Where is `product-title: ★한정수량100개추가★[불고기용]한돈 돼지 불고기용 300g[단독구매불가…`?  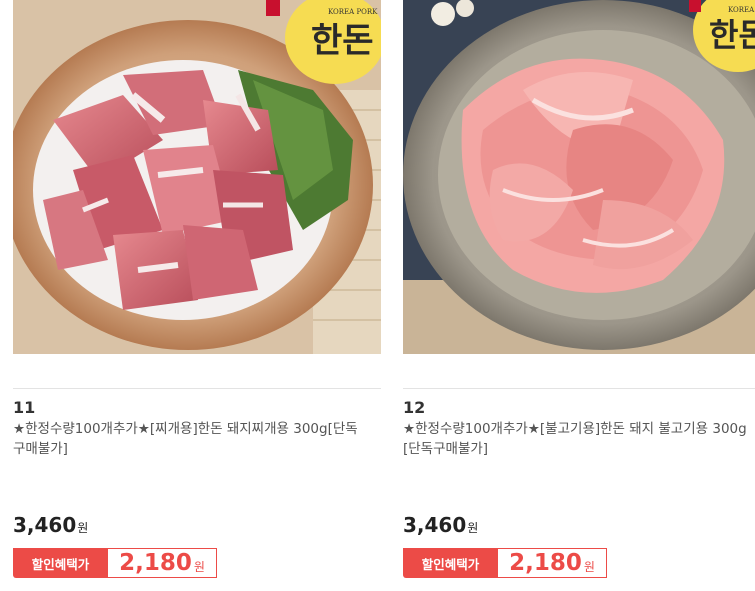
product-title: ★한정수량100개추가★[불고기용]한돈 돼지 불고기용 300g[단독구매불가… is located at coordinates (578, 439).